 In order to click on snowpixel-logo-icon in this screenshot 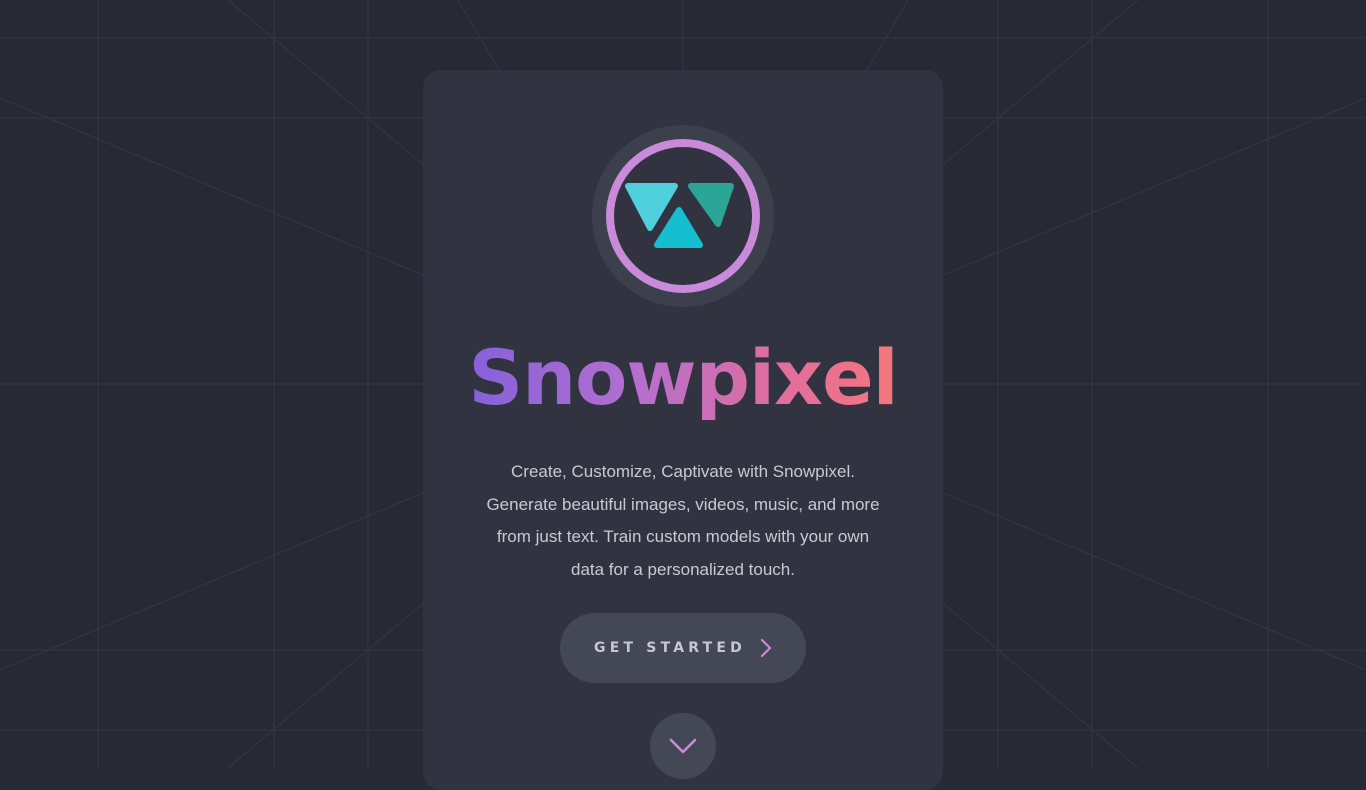, I will do `click(683, 216)`.